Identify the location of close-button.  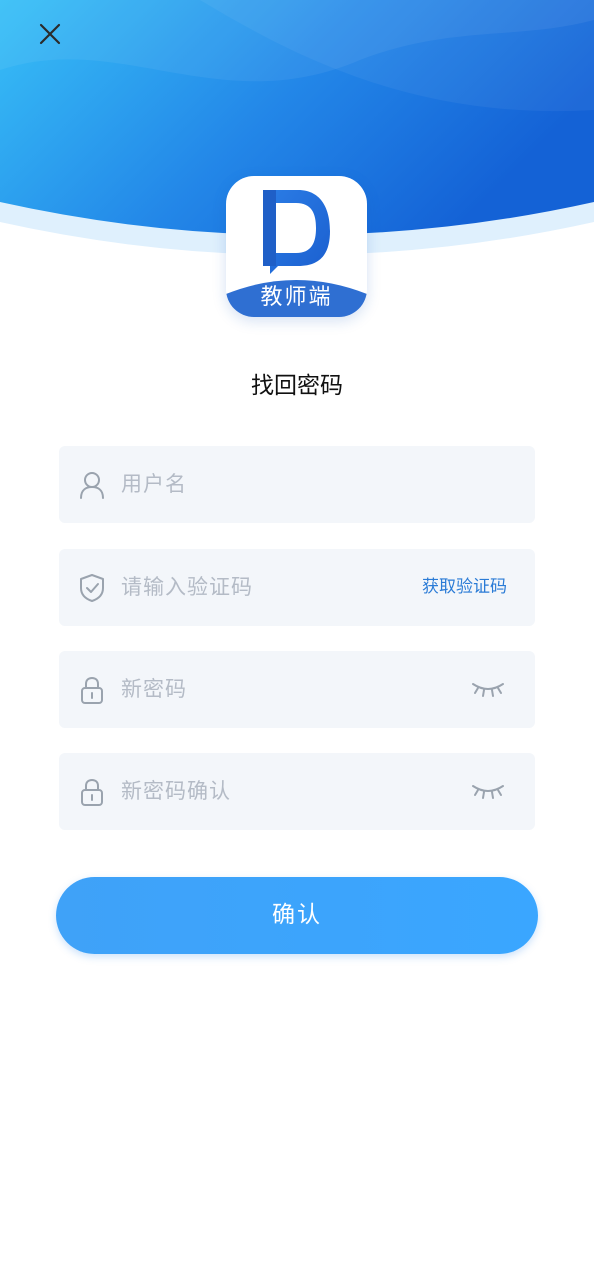
(50, 34).